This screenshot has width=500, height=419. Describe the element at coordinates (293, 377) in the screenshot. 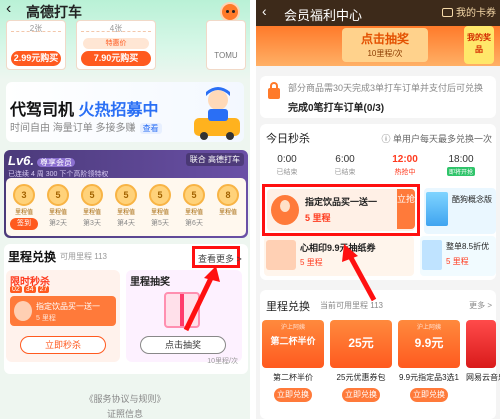

I see `coupon-name: 第二杯半价` at that location.